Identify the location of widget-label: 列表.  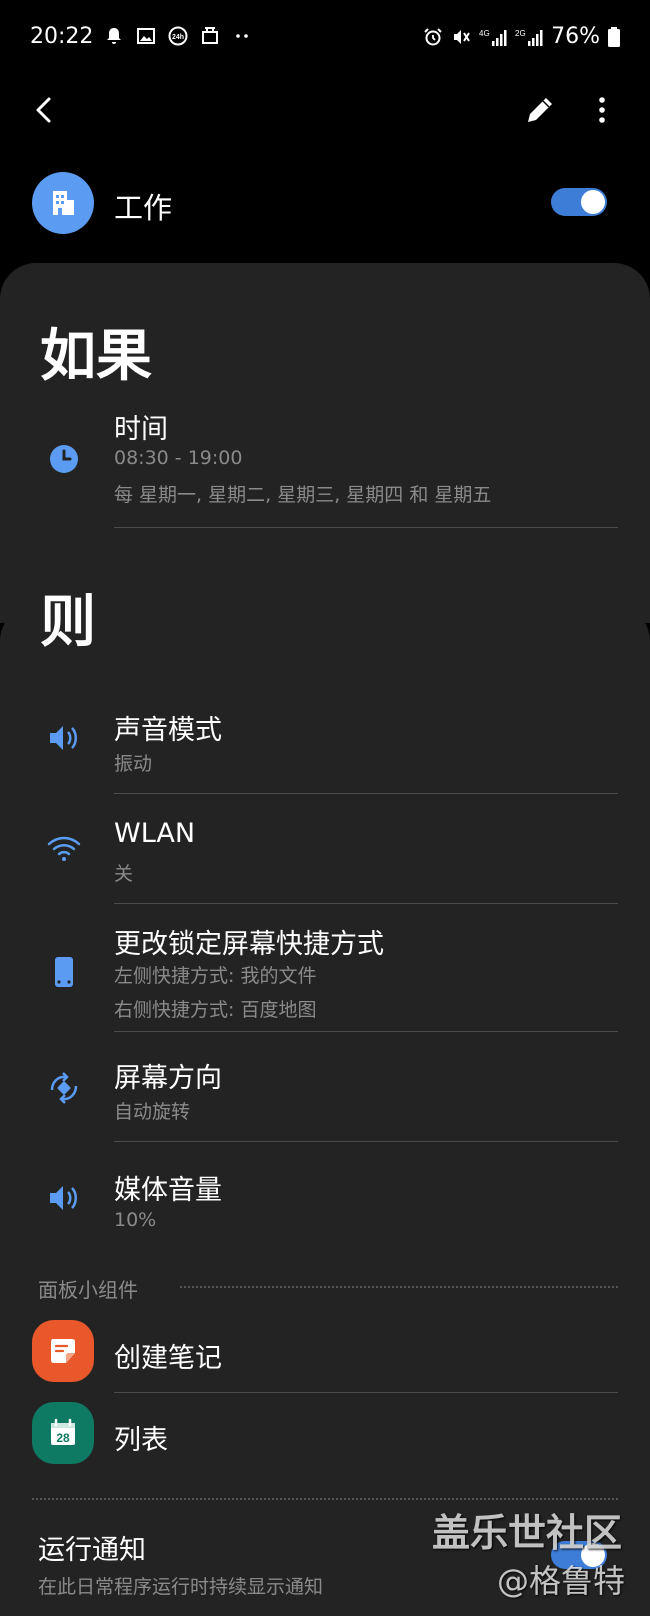
(141, 1440).